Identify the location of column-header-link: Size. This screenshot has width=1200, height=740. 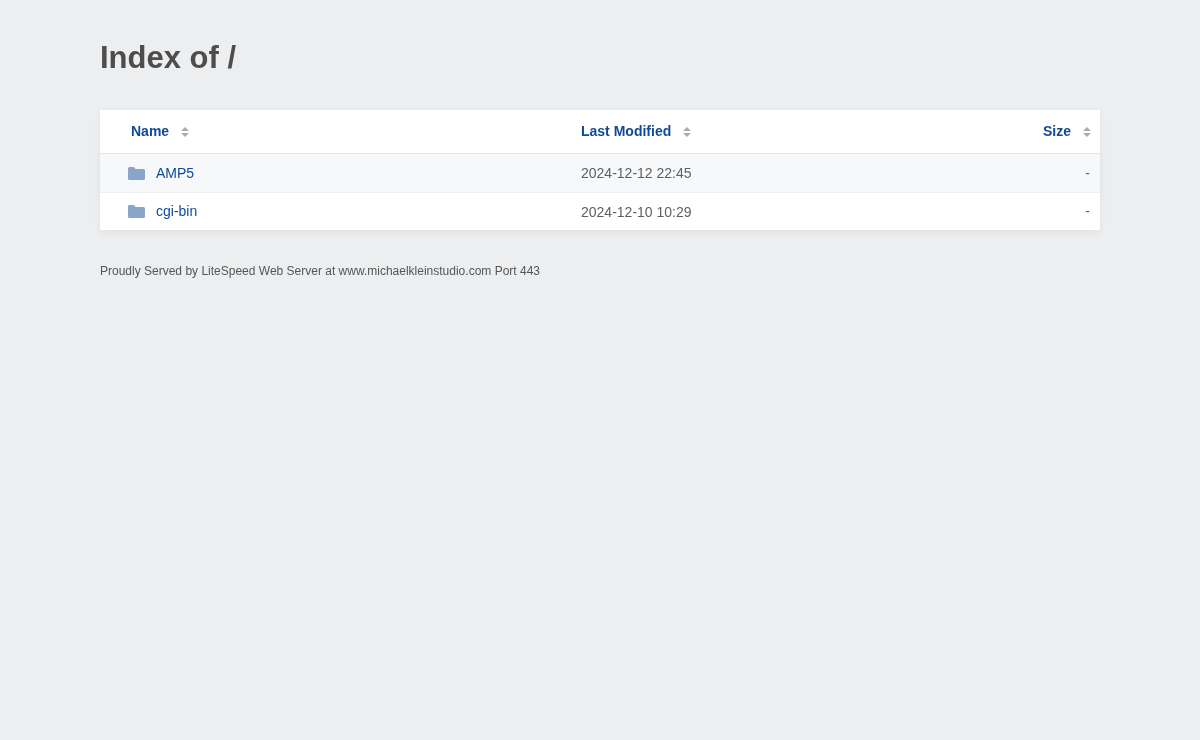
(1057, 131).